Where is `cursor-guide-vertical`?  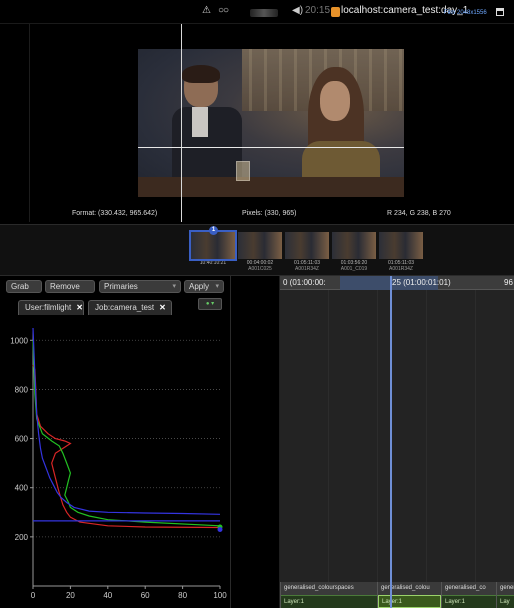
cursor-guide-vertical is located at coordinates (181, 123).